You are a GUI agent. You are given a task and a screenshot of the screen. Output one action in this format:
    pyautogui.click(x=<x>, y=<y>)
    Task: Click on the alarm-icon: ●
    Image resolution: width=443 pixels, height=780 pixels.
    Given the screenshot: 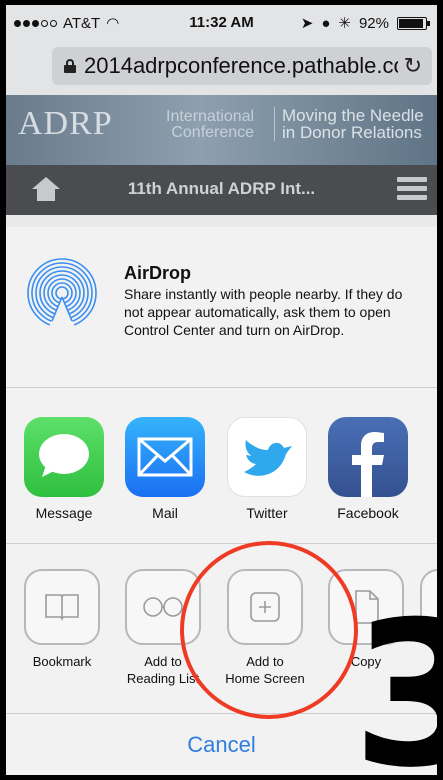 What is the action you would take?
    pyautogui.click(x=326, y=23)
    